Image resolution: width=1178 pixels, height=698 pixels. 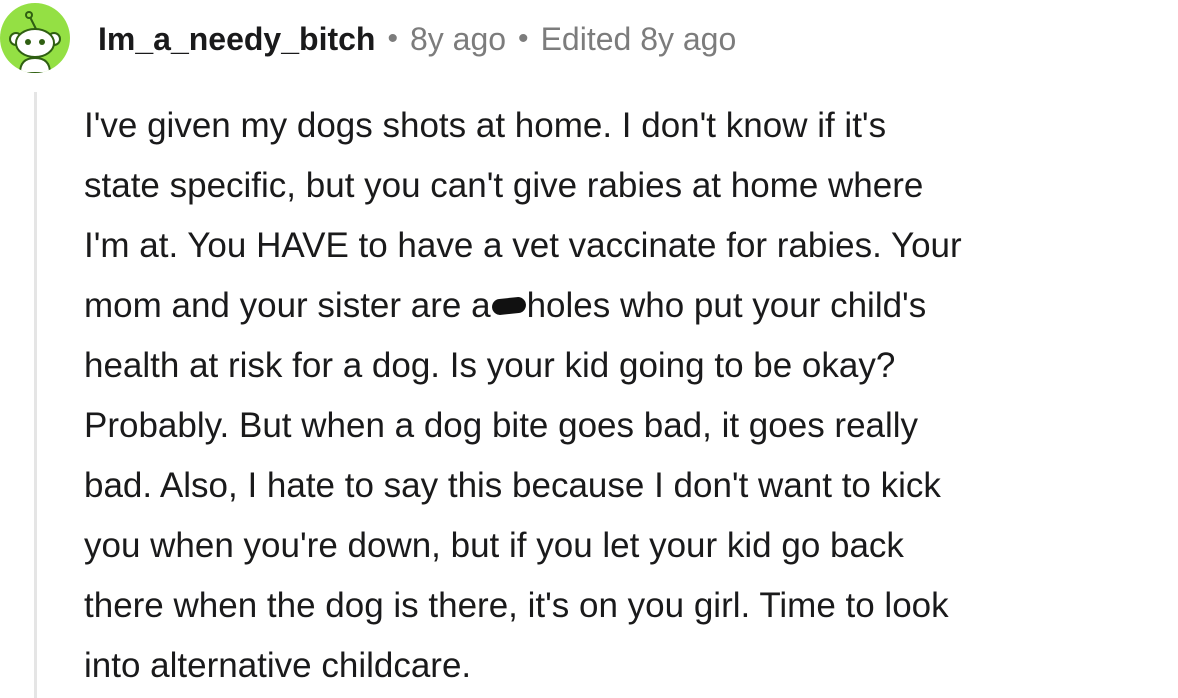 What do you see at coordinates (35, 42) in the screenshot?
I see `snoo-avatar-icon` at bounding box center [35, 42].